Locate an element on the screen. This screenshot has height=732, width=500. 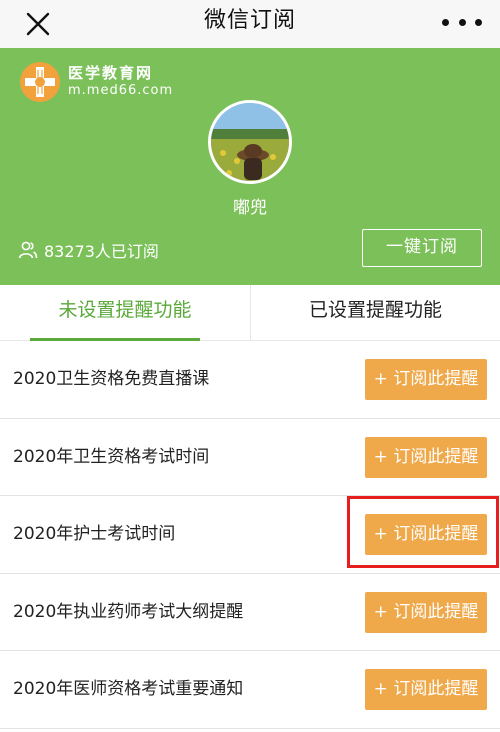
list-item: 2020卫生资格免费直播课 + 订阅此提醒 is located at coordinates (250, 380).